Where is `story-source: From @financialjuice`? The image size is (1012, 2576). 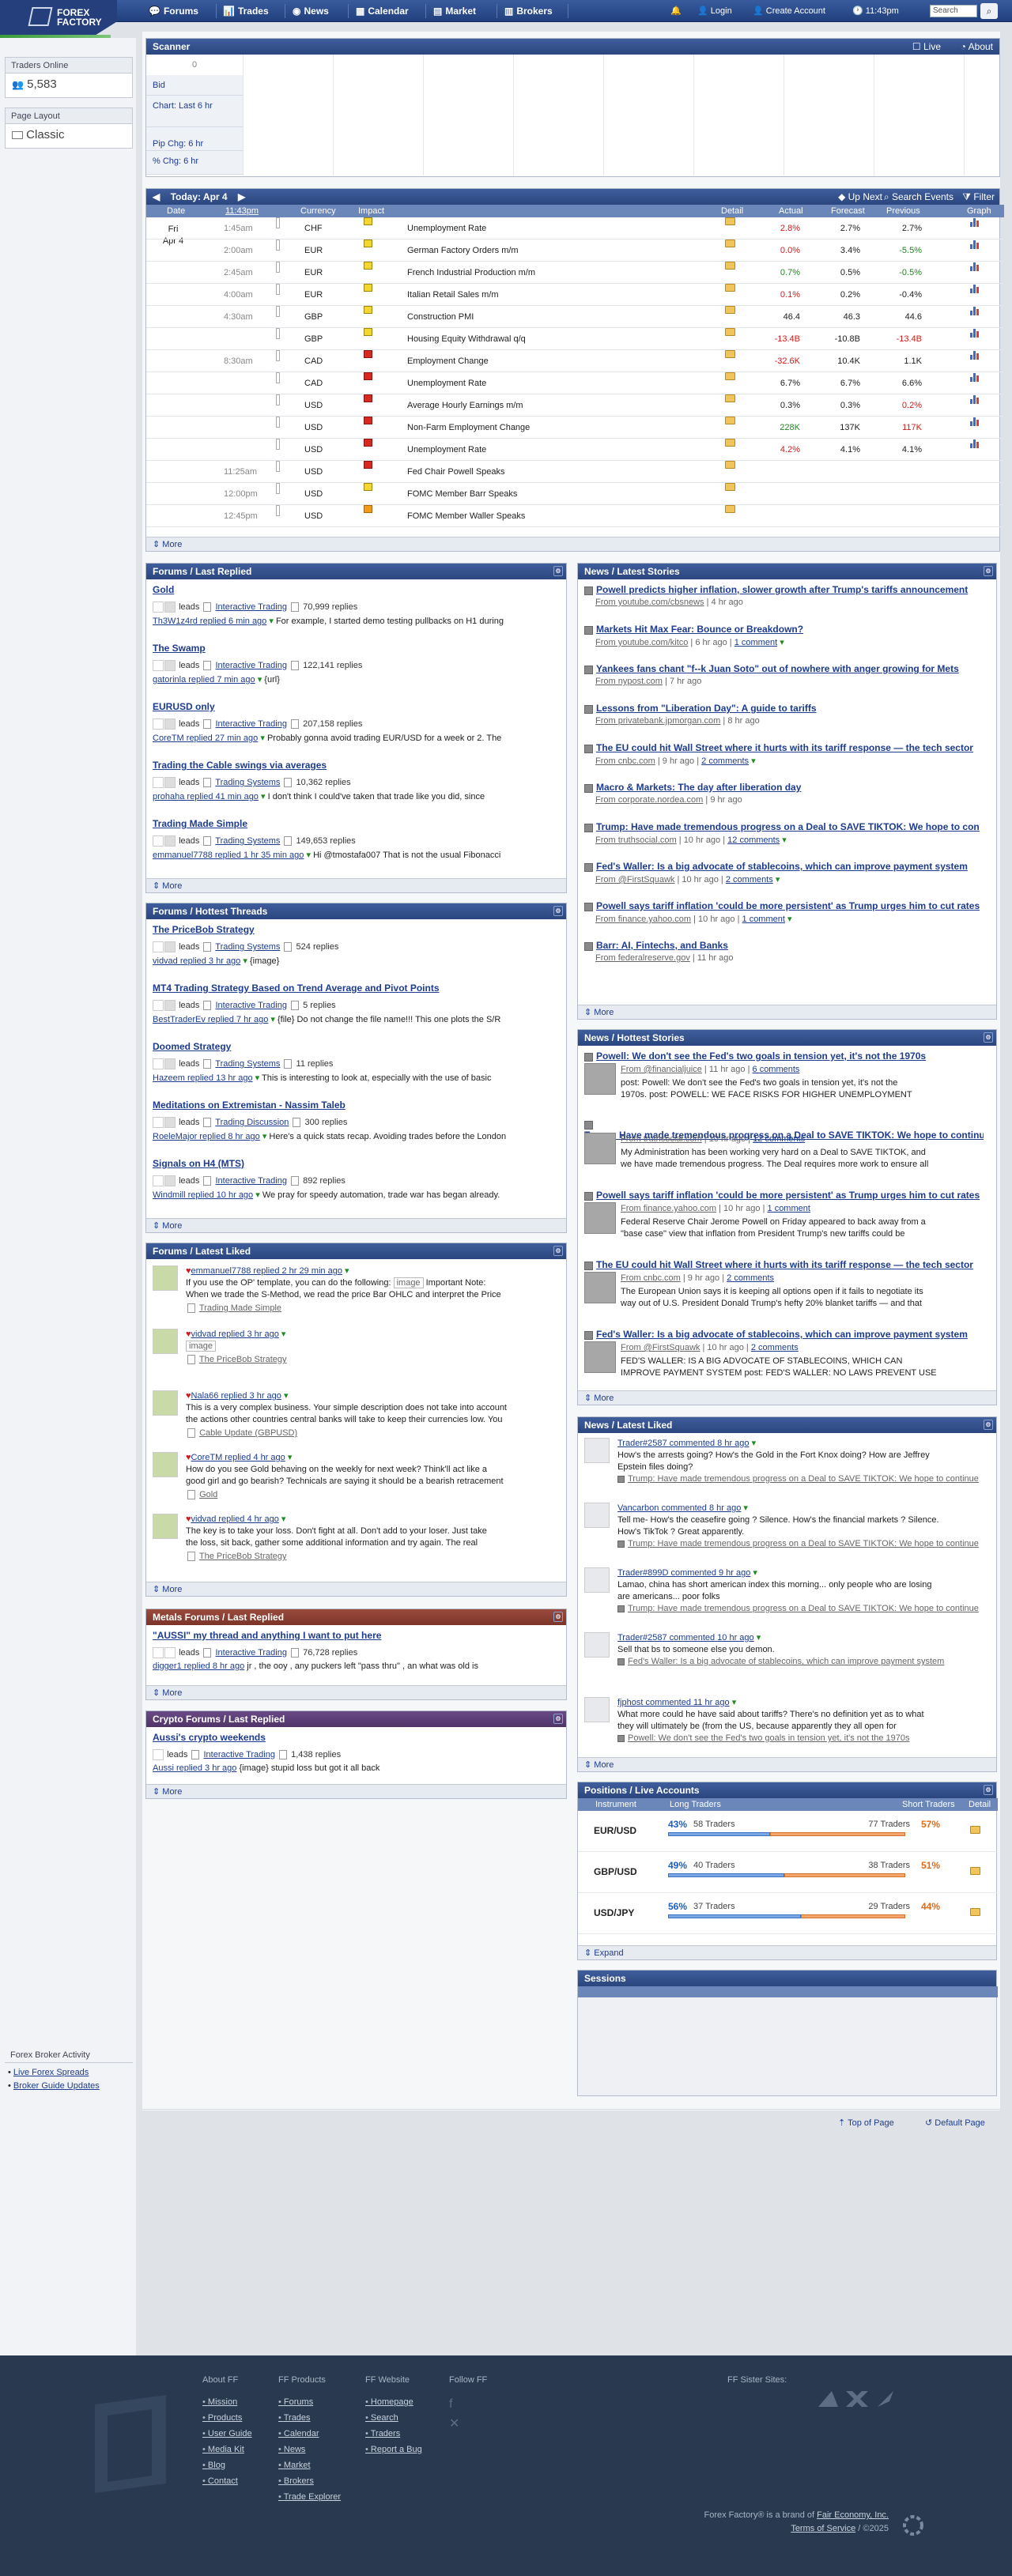
story-source: From @financialjuice is located at coordinates (661, 1069).